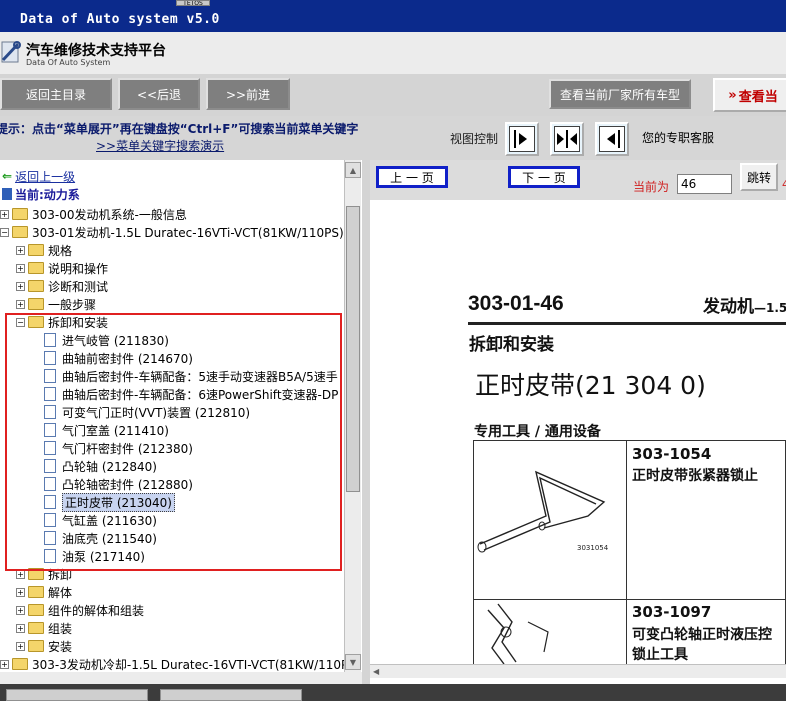 Image resolution: width=786 pixels, height=701 pixels. I want to click on current-node-icon, so click(7, 194).